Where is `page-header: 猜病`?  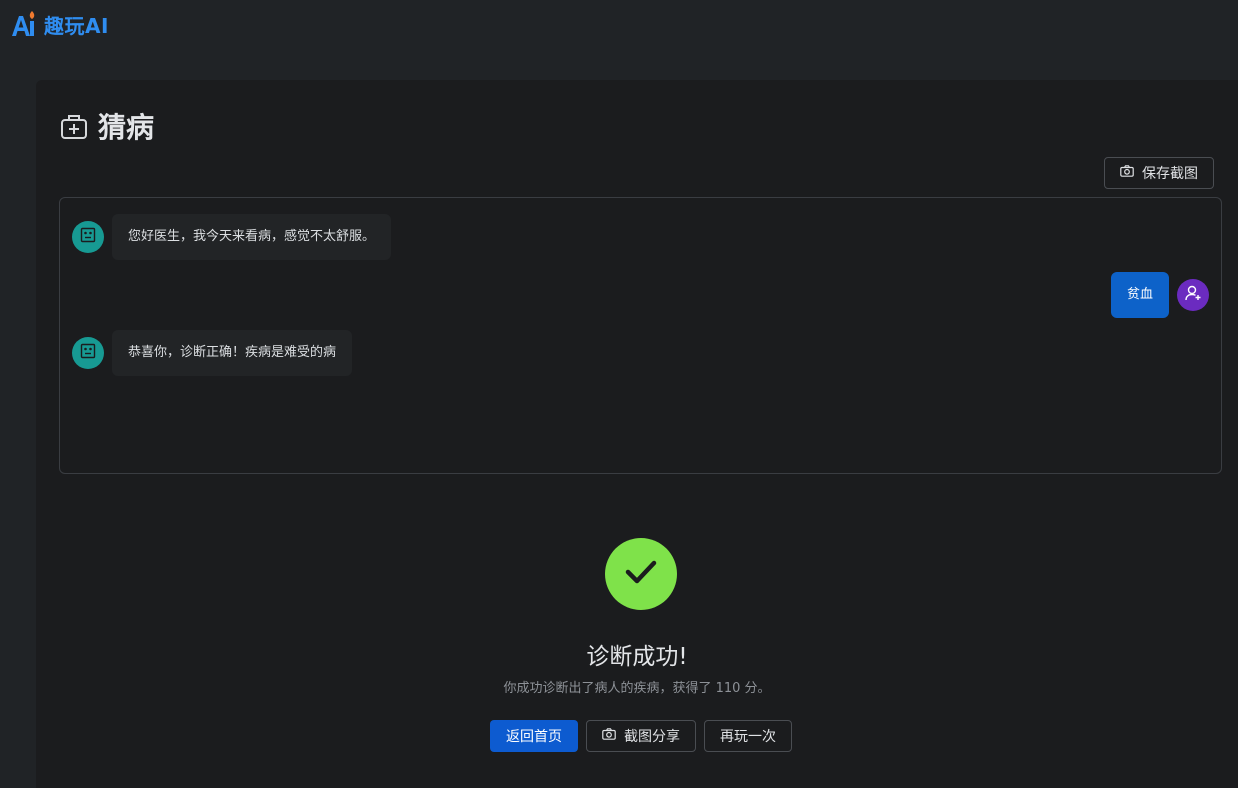 page-header: 猜病 is located at coordinates (107, 126).